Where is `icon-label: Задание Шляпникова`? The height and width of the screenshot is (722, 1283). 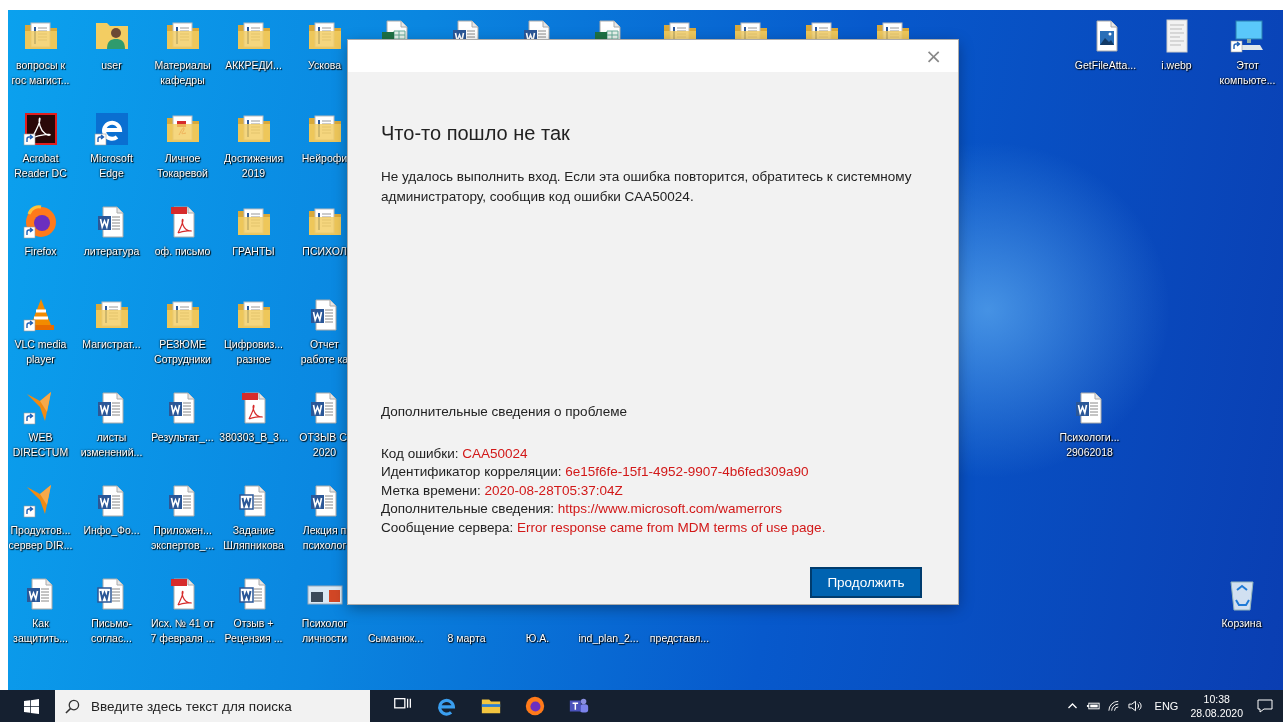 icon-label: Задание Шляпникова is located at coordinates (253, 538).